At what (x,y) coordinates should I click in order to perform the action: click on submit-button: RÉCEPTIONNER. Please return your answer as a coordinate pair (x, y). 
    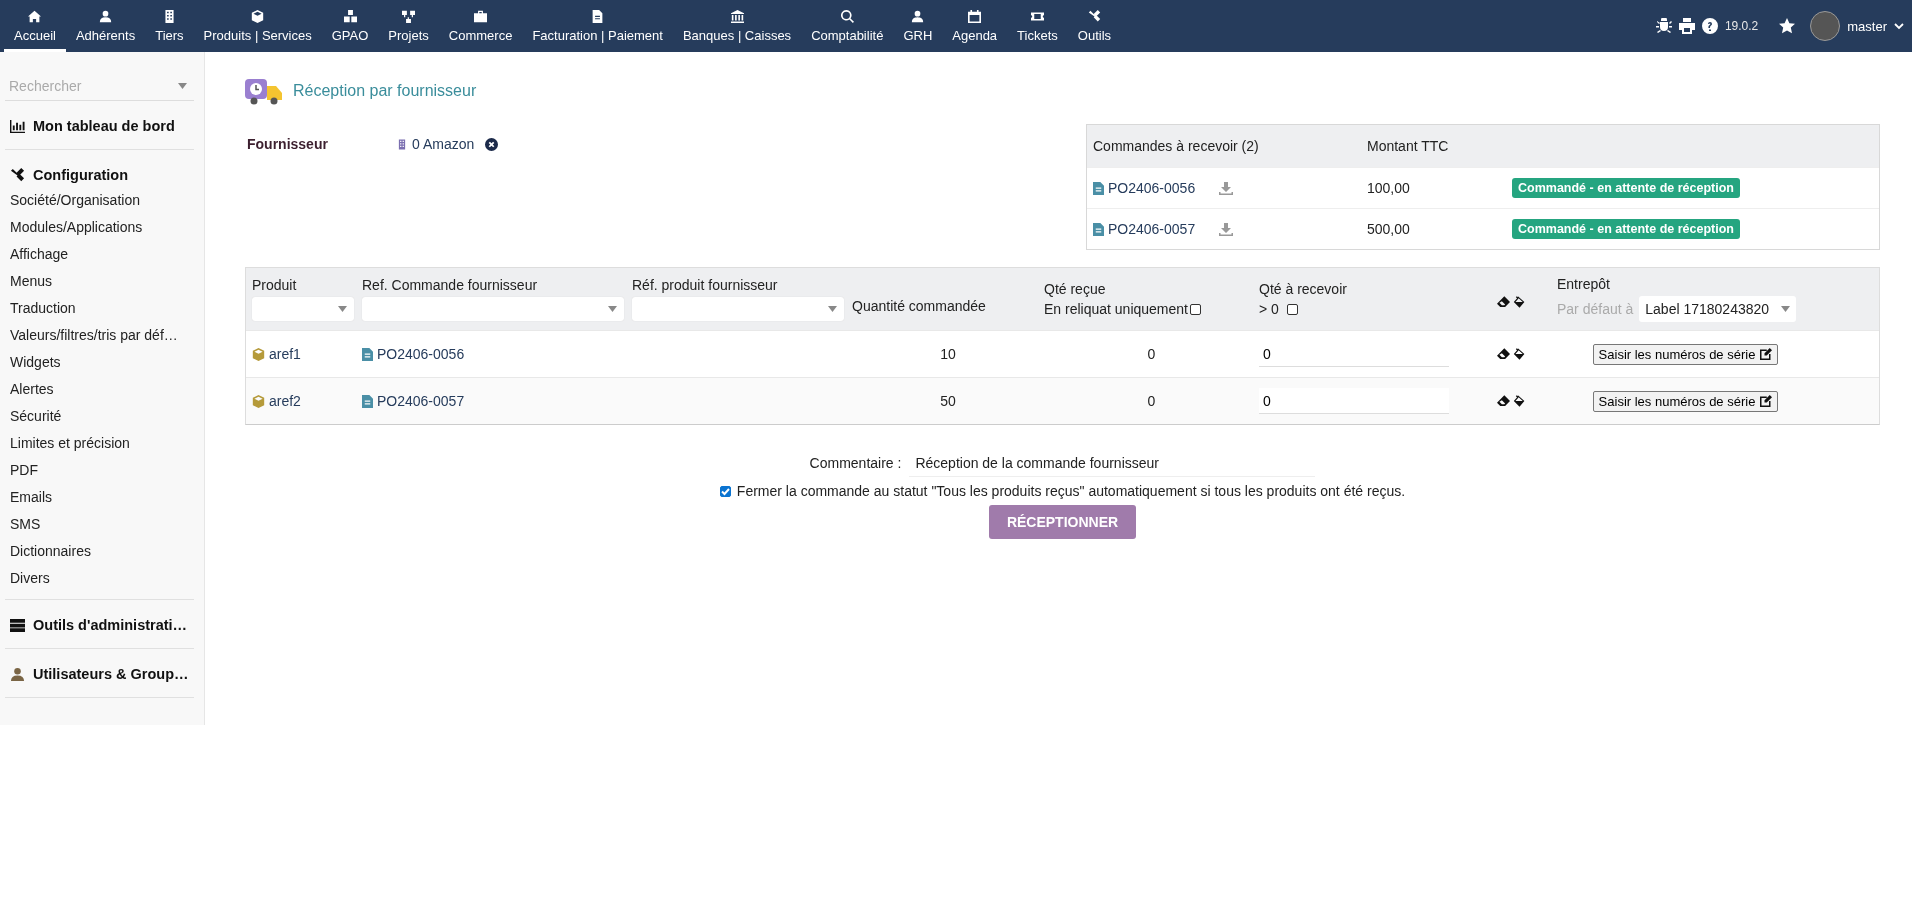
    Looking at the image, I should click on (1062, 522).